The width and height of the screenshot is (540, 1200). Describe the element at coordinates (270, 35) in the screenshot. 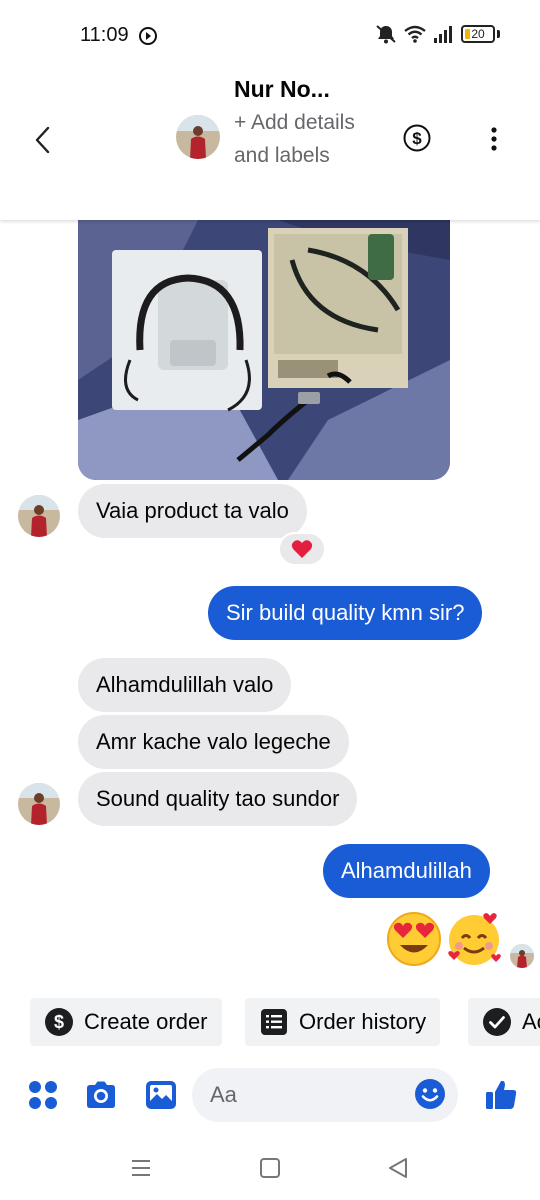

I see `status-bar: 11:09 20` at that location.